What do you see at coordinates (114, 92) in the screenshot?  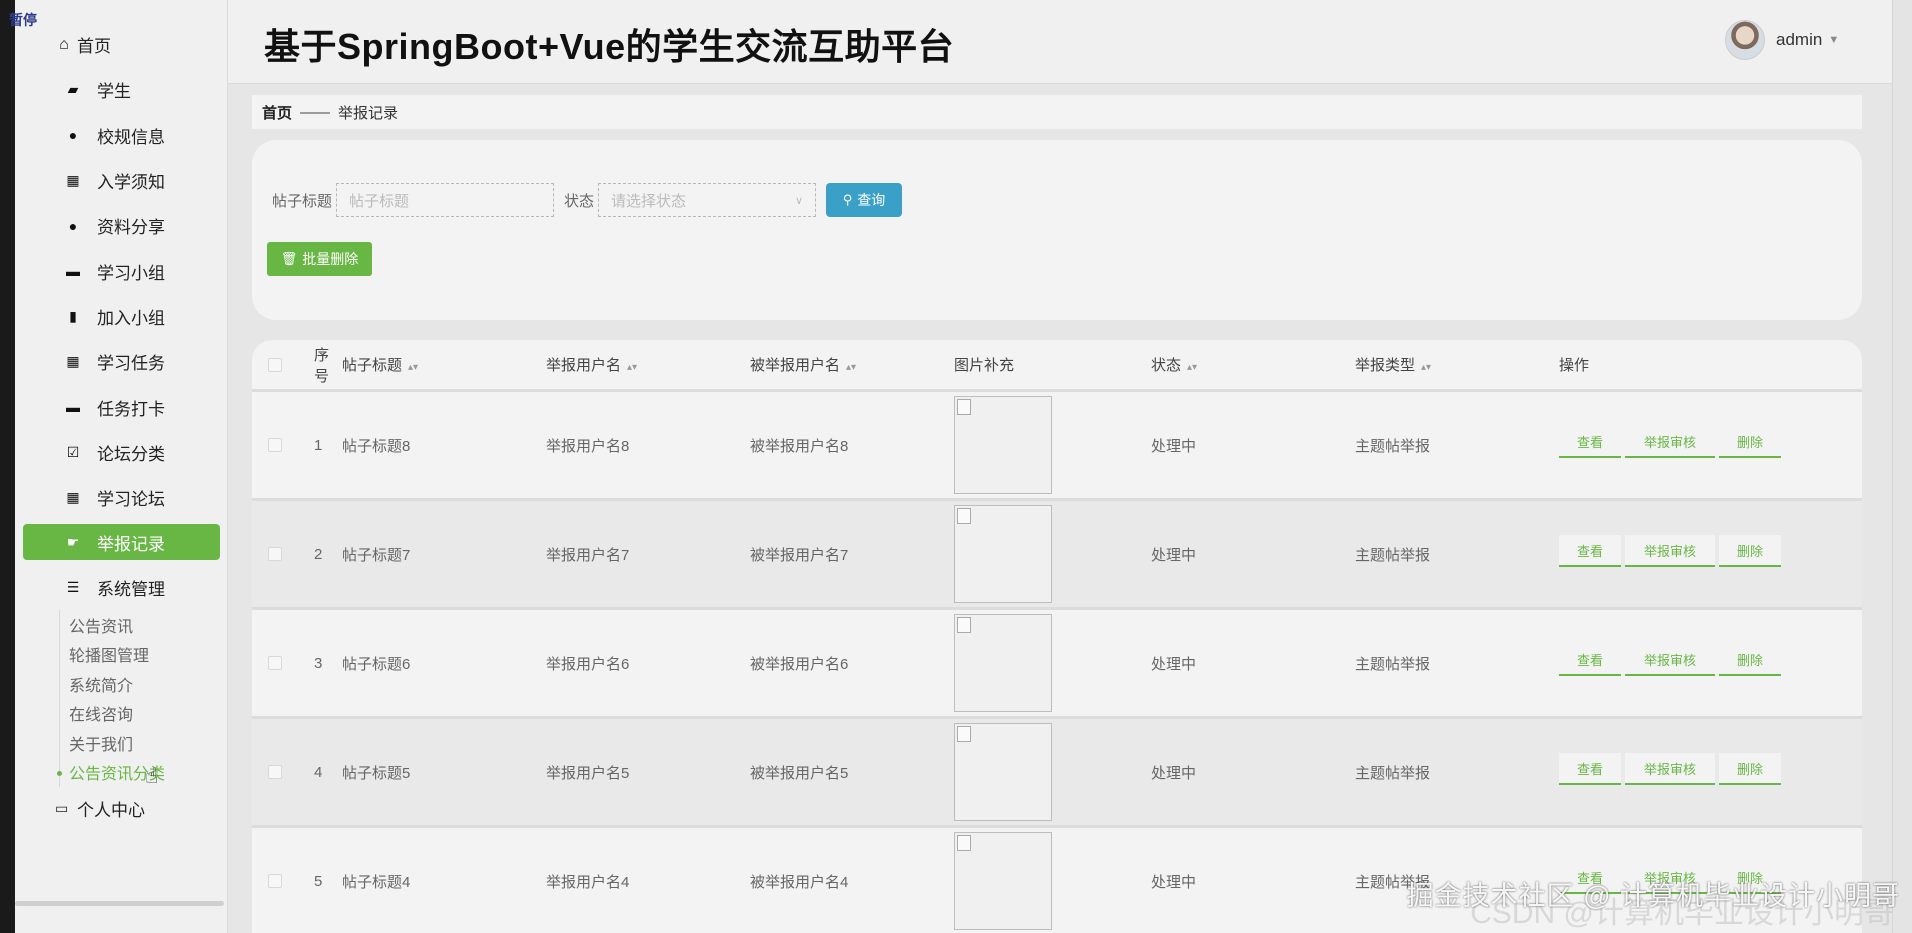 I see `sidebar-item-label: 学生` at bounding box center [114, 92].